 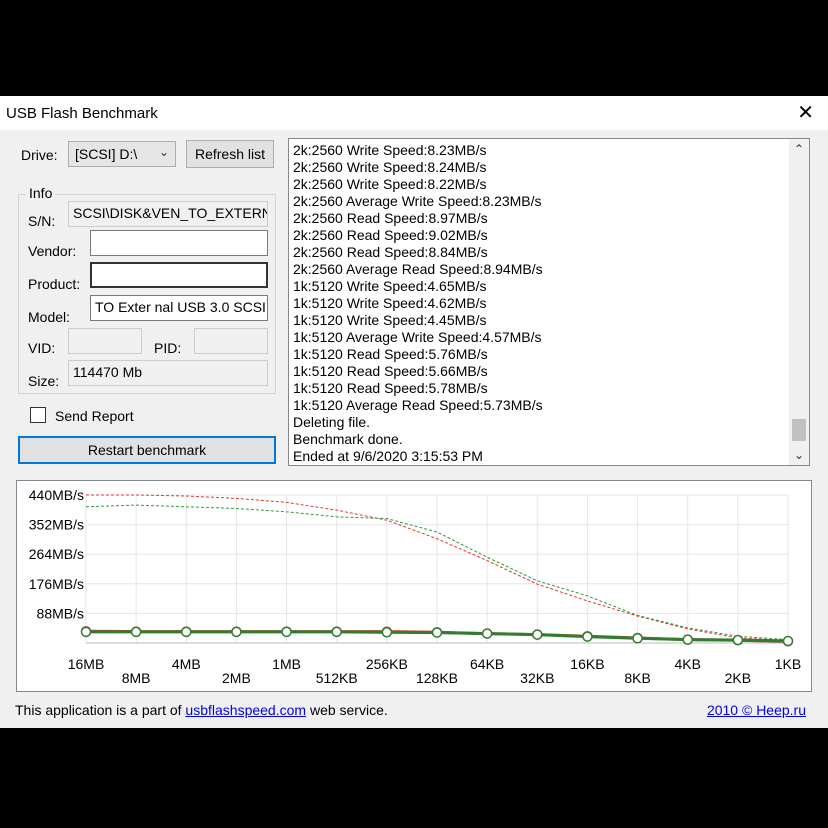 I want to click on log-line: 2k:2560 Write Speed:8.22MB/s, so click(x=390, y=184).